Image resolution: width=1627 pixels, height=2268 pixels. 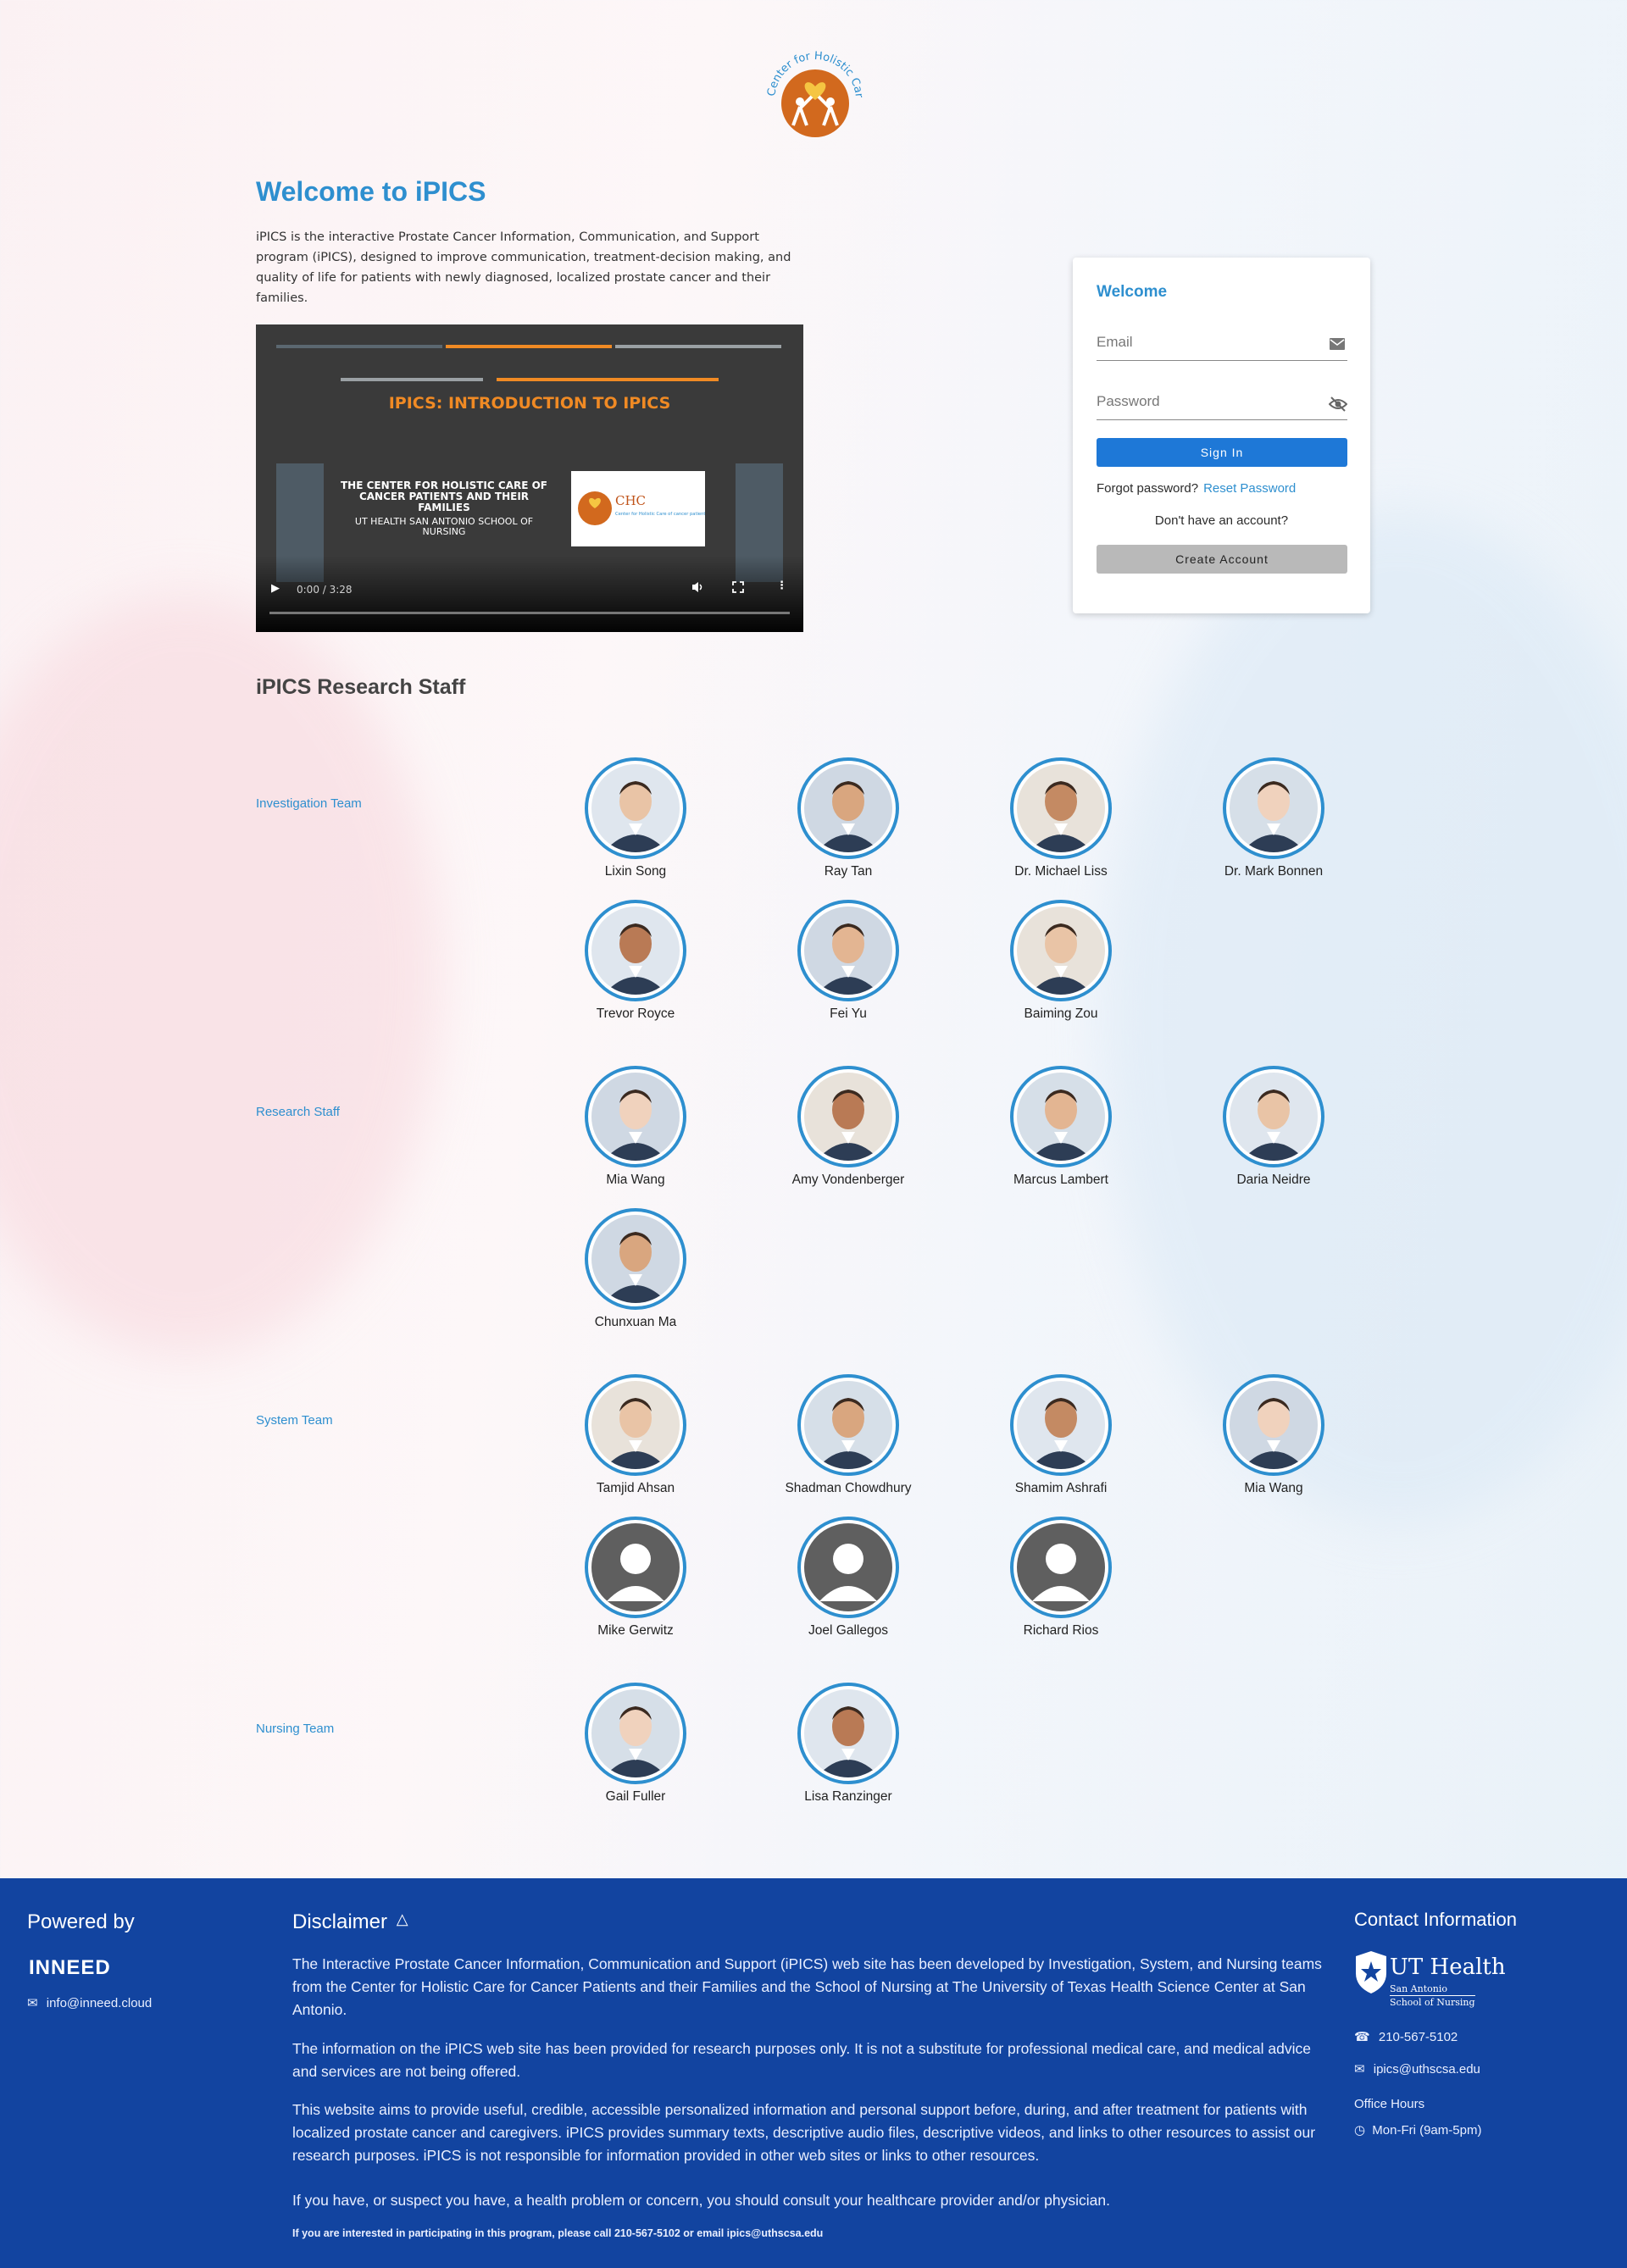 What do you see at coordinates (849, 871) in the screenshot?
I see `staff-name: Ray Tan` at bounding box center [849, 871].